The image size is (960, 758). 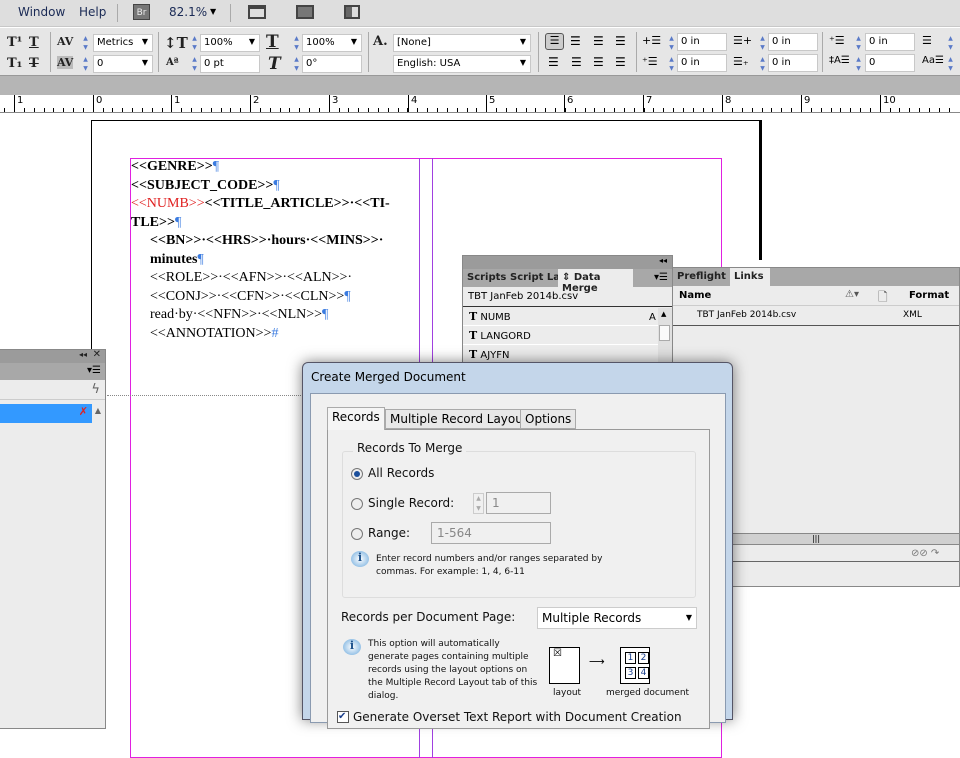 What do you see at coordinates (793, 42) in the screenshot?
I see `right-indent-field: 0 in` at bounding box center [793, 42].